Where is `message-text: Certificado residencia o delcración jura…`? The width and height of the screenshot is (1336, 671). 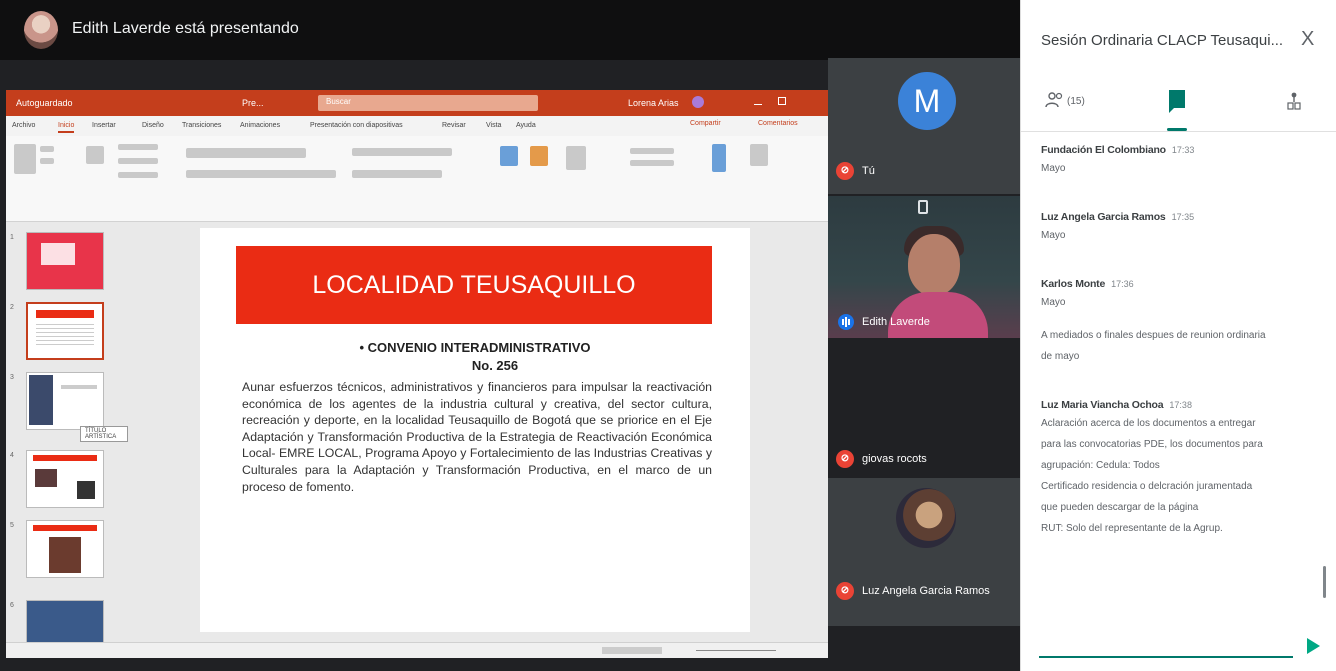
message-text: Certificado residencia o delcración jura… is located at coordinates (1147, 486).